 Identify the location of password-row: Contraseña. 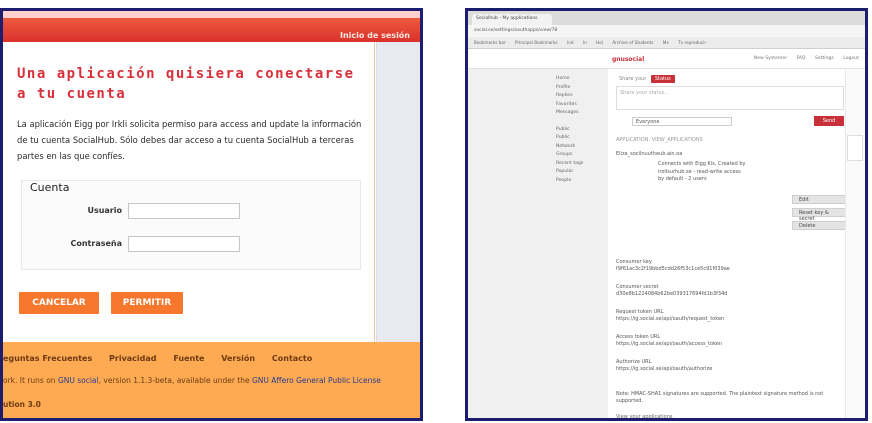
(192, 245).